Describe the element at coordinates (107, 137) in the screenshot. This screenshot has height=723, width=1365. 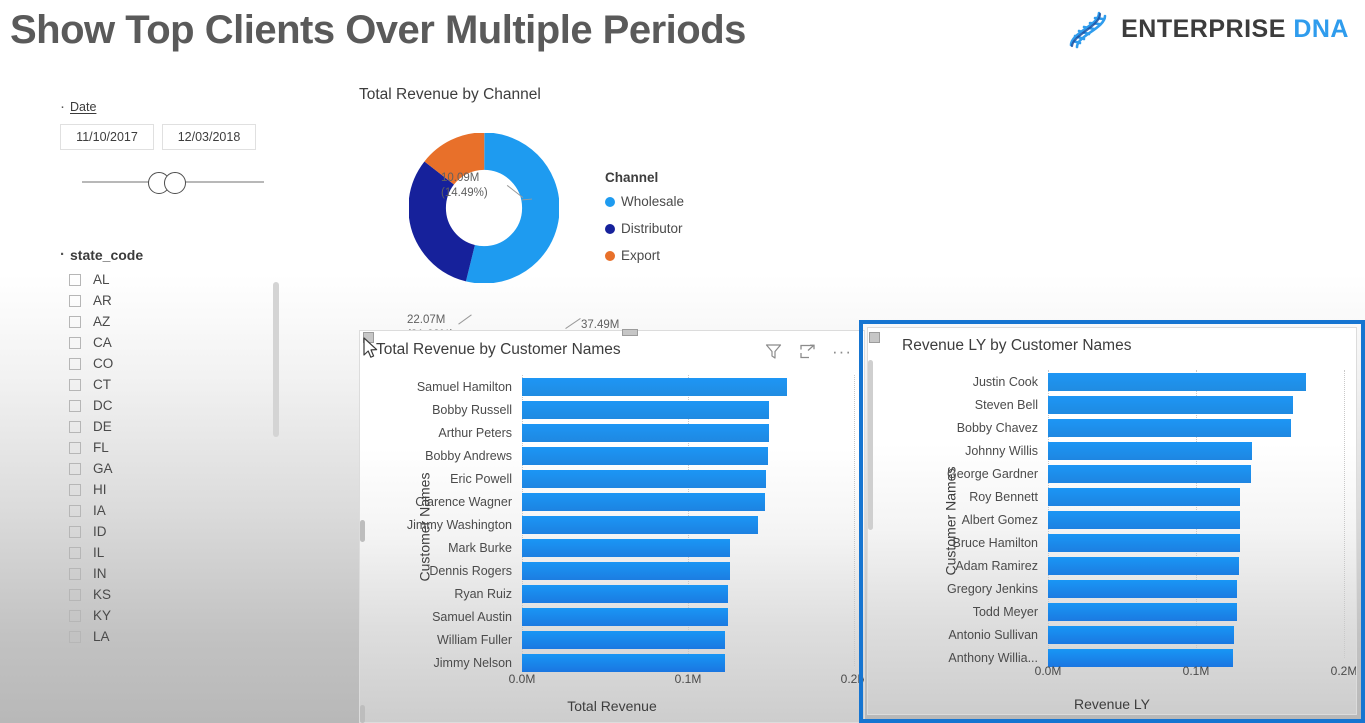
I see `date-start-input: 11/10/2017` at that location.